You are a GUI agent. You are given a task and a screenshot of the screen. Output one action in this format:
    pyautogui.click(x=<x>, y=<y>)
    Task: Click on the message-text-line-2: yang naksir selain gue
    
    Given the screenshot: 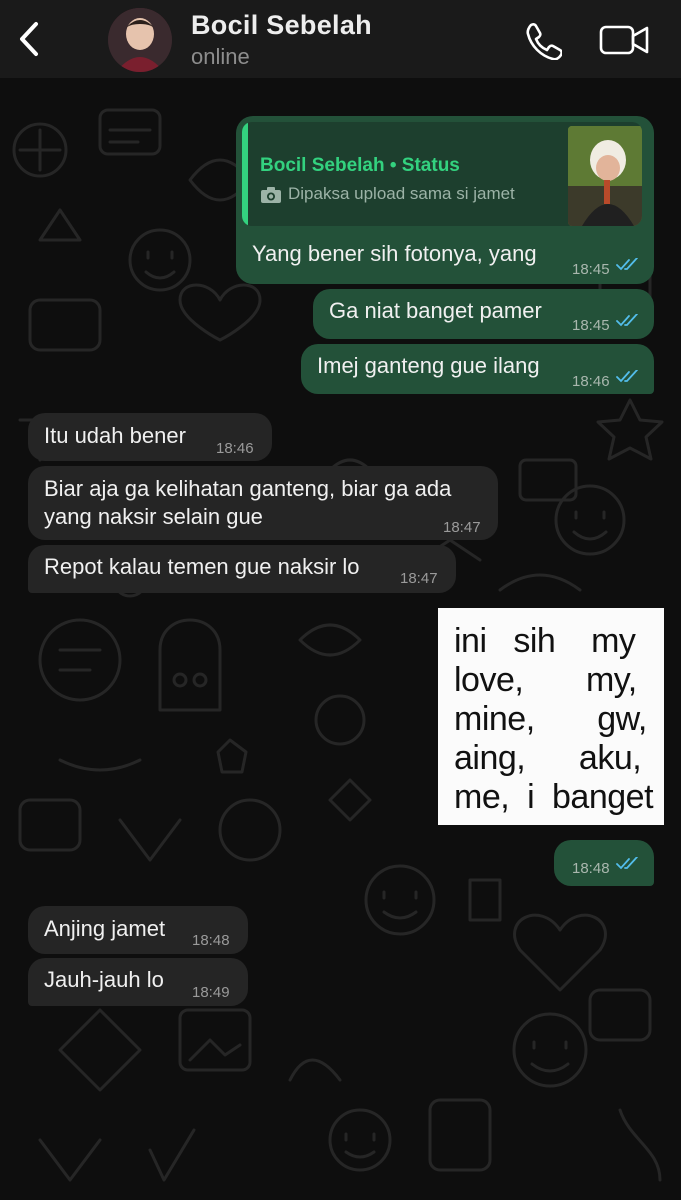 What is the action you would take?
    pyautogui.click(x=153, y=516)
    